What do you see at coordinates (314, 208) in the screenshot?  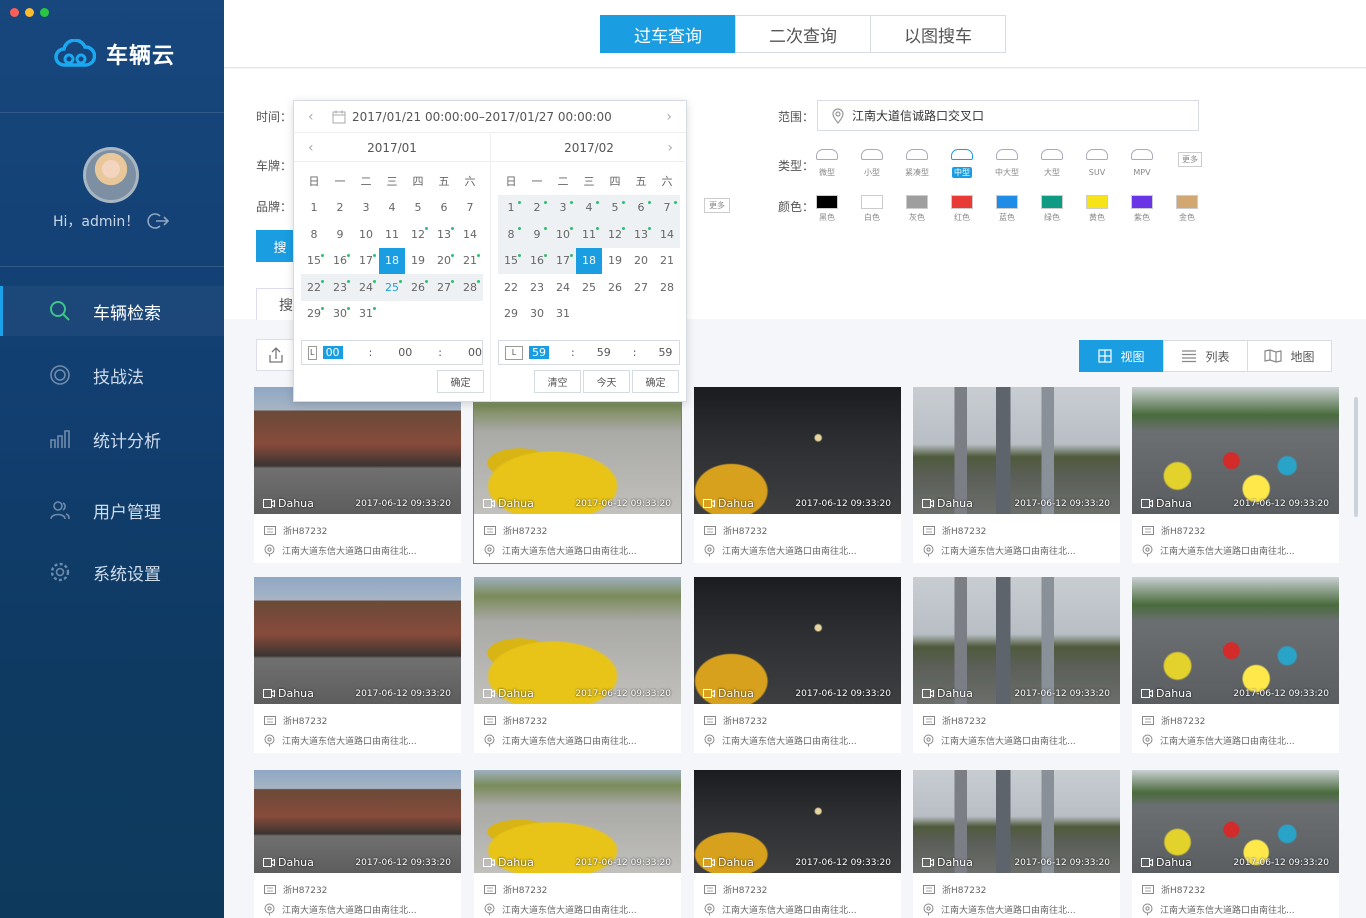 I see `left-day-cell: 1` at bounding box center [314, 208].